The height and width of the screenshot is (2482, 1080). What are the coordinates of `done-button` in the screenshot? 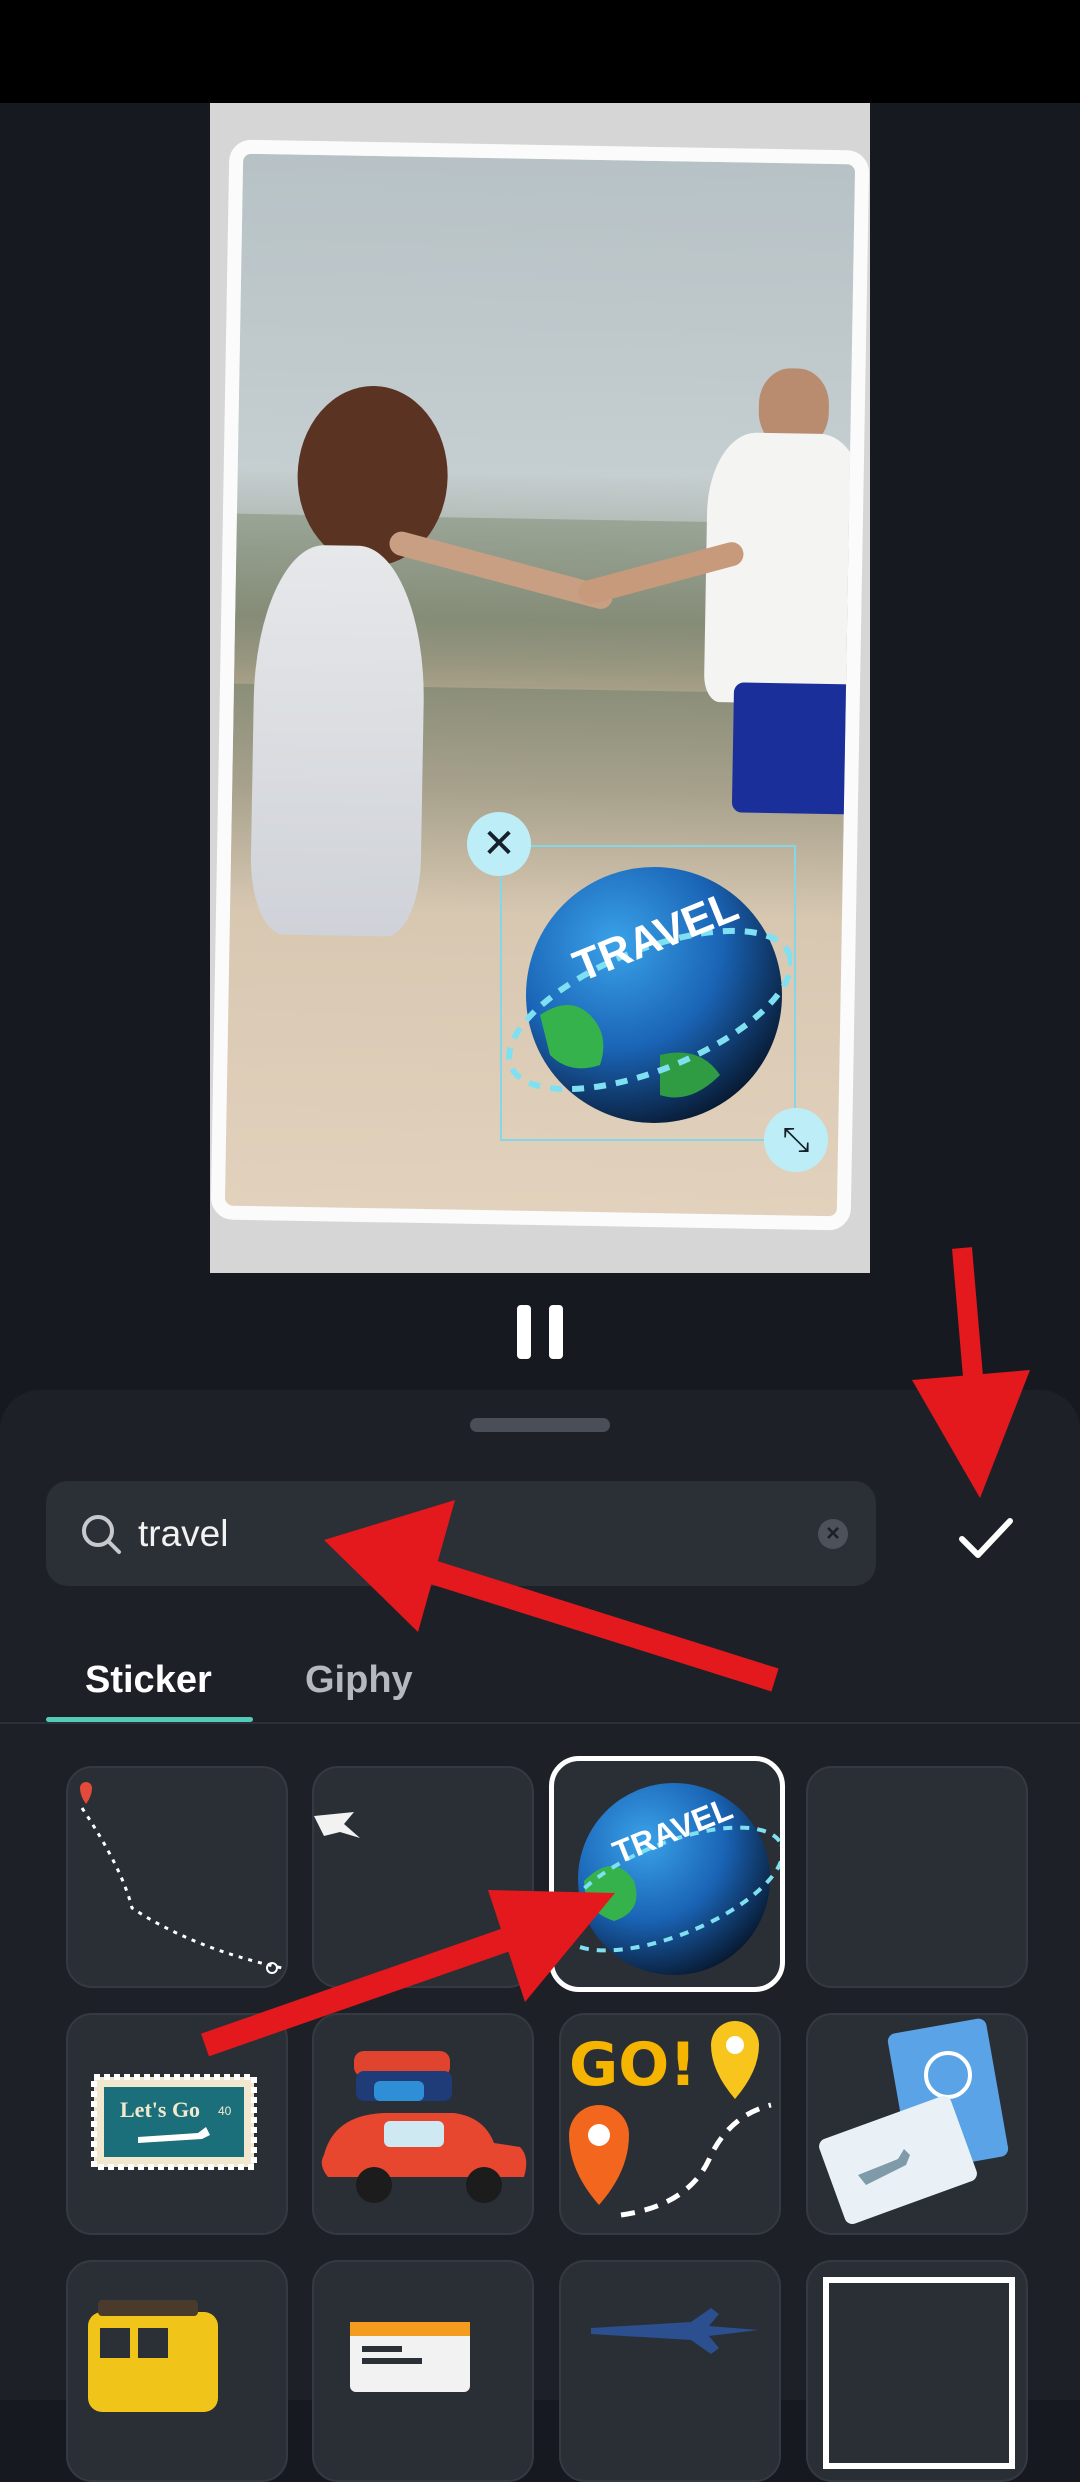 It's located at (986, 1538).